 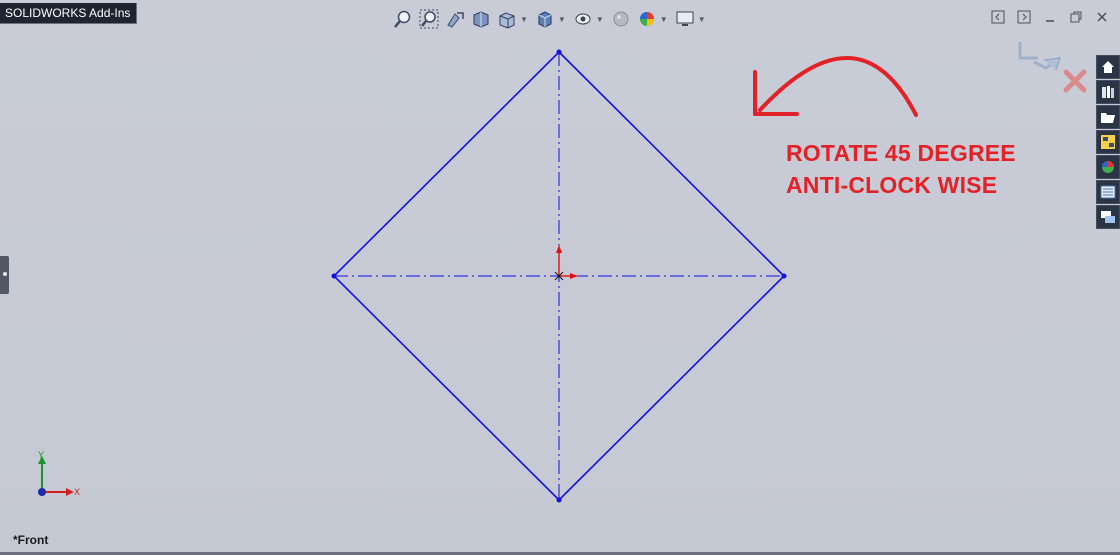 What do you see at coordinates (41, 455) in the screenshot?
I see `triad-y-label: Y` at bounding box center [41, 455].